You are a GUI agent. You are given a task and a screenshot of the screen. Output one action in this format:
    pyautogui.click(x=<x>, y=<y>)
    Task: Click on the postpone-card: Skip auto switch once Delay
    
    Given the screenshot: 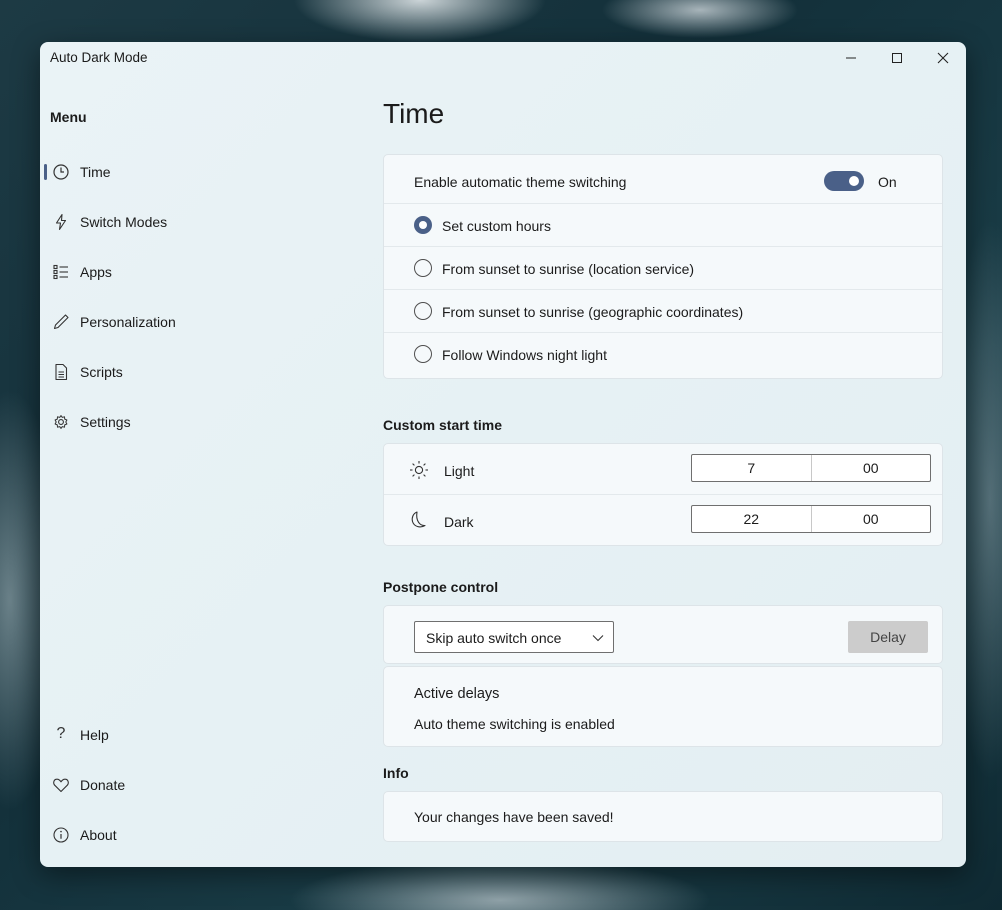 What is the action you would take?
    pyautogui.click(x=663, y=634)
    